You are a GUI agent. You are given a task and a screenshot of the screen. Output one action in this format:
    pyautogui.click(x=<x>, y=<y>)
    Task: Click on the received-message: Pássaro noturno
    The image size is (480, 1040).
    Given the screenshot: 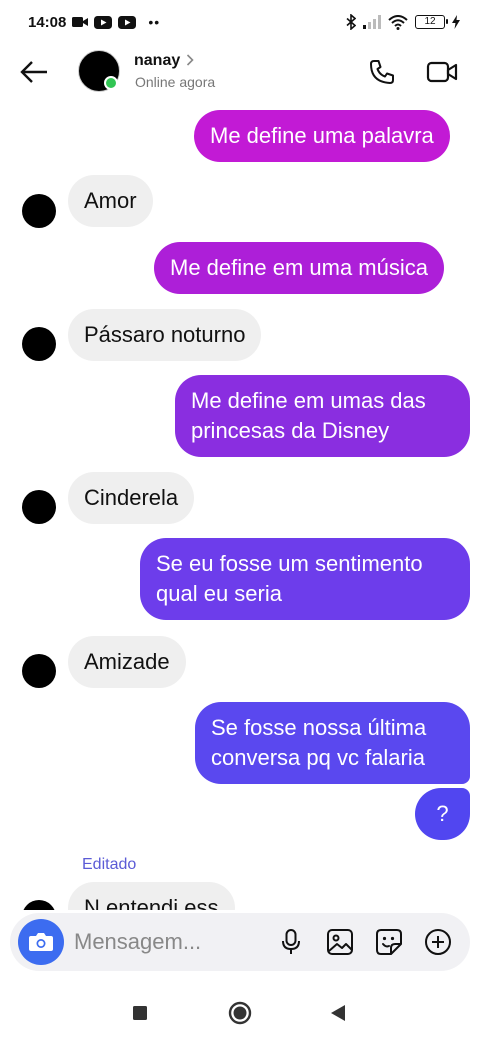 What is the action you would take?
    pyautogui.click(x=165, y=335)
    